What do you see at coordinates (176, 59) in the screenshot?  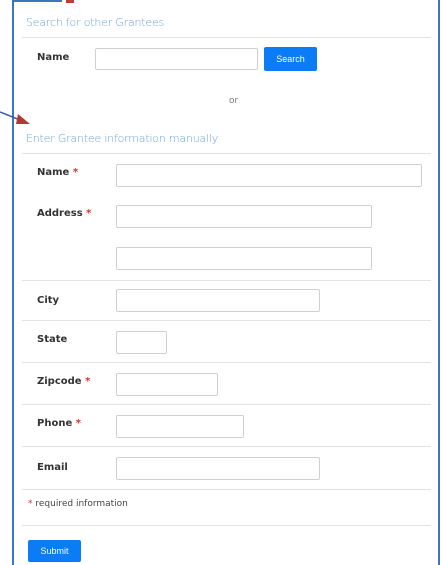 I see `search-name-input` at bounding box center [176, 59].